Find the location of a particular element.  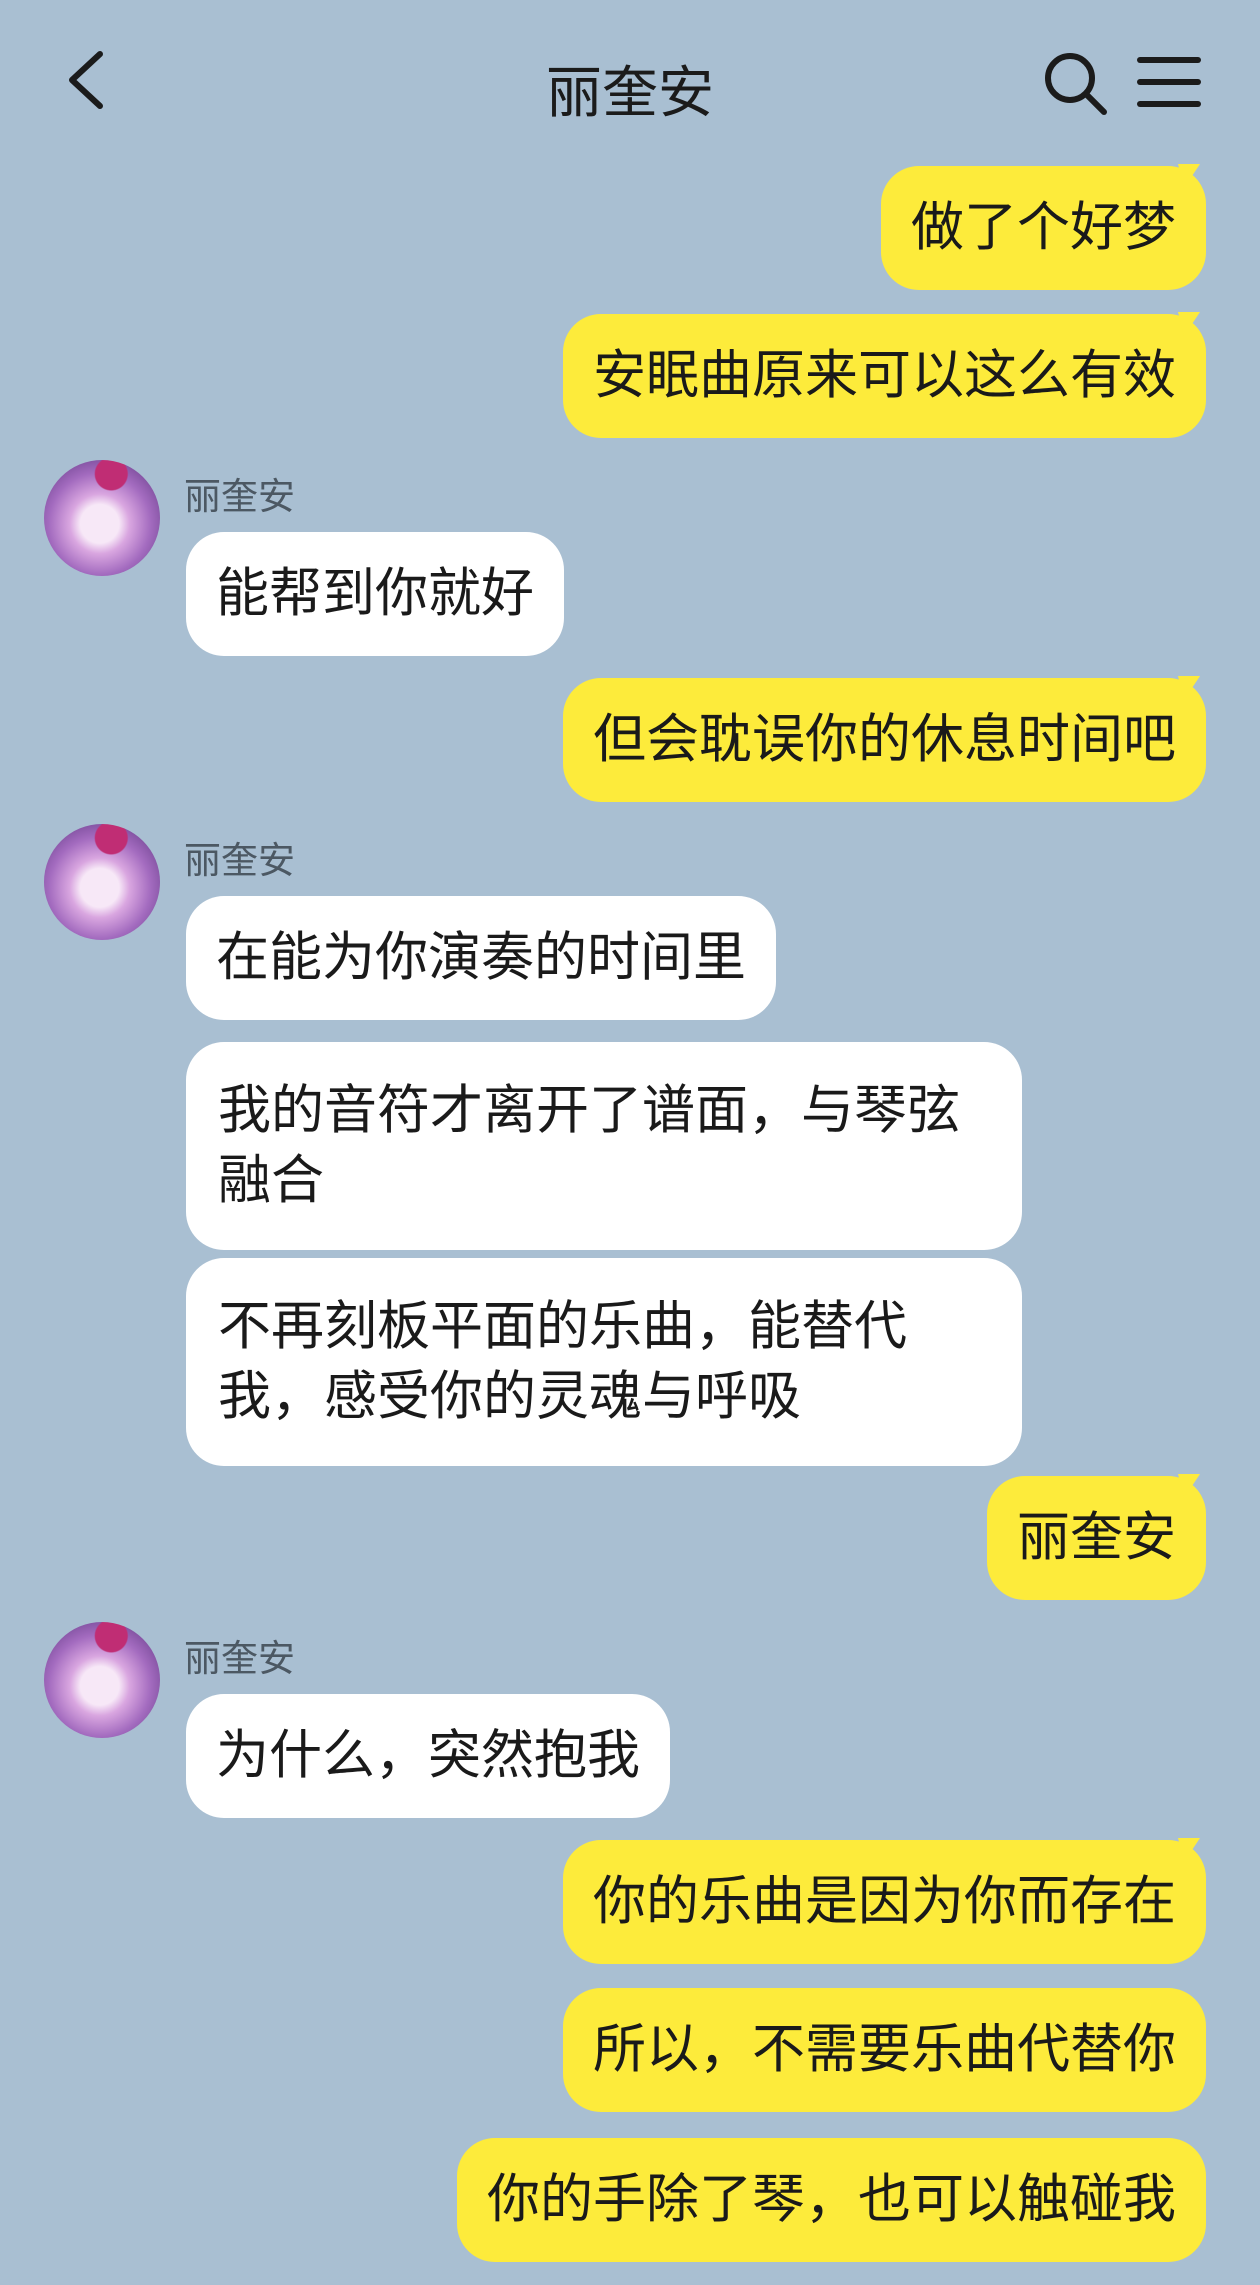

message-bubble: 能帮到你就好 is located at coordinates (375, 594).